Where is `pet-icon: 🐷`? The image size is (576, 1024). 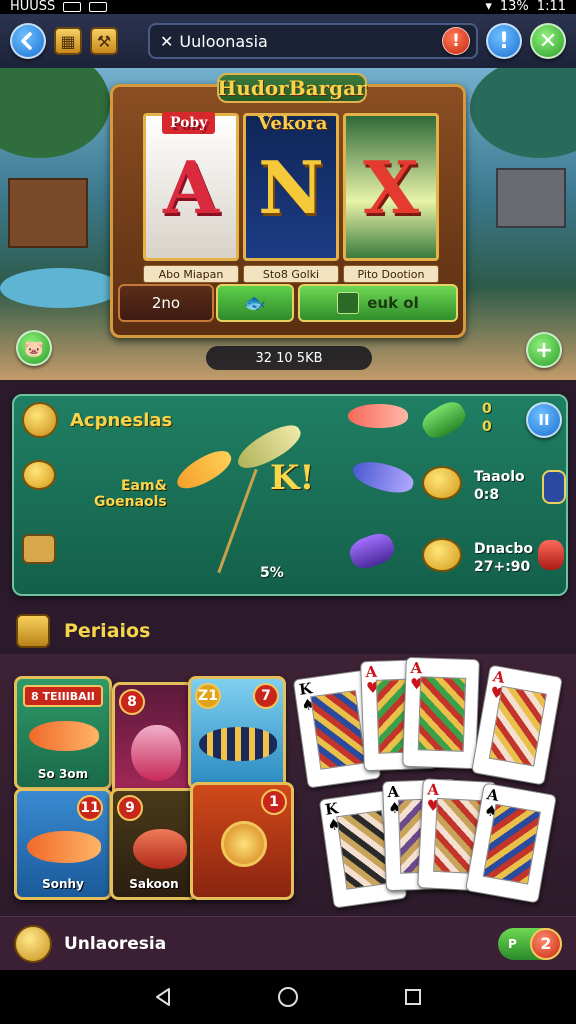 pet-icon: 🐷 is located at coordinates (34, 348).